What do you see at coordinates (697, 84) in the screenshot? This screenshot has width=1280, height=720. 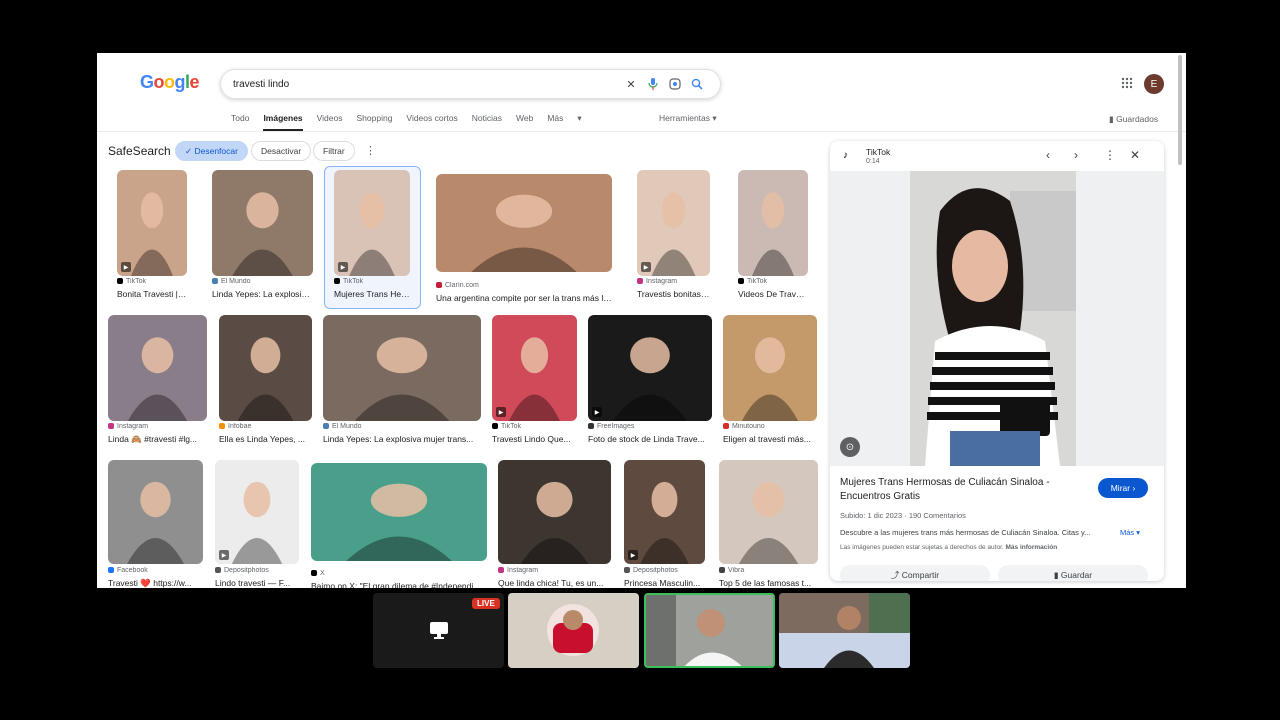 I see `search-icon` at bounding box center [697, 84].